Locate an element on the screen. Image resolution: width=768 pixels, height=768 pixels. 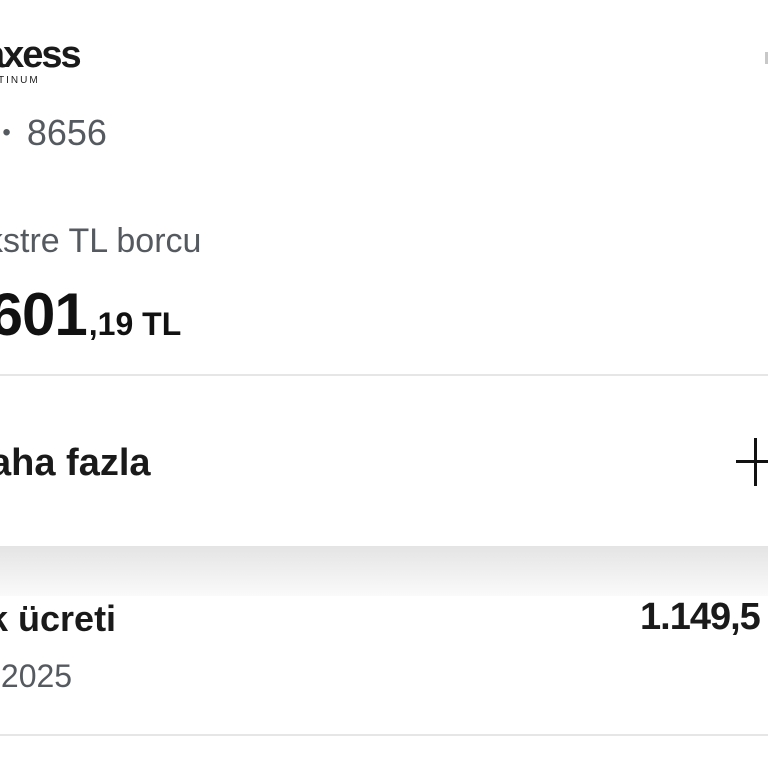
card-brand-logo: axess TINUM is located at coordinates (41, 60).